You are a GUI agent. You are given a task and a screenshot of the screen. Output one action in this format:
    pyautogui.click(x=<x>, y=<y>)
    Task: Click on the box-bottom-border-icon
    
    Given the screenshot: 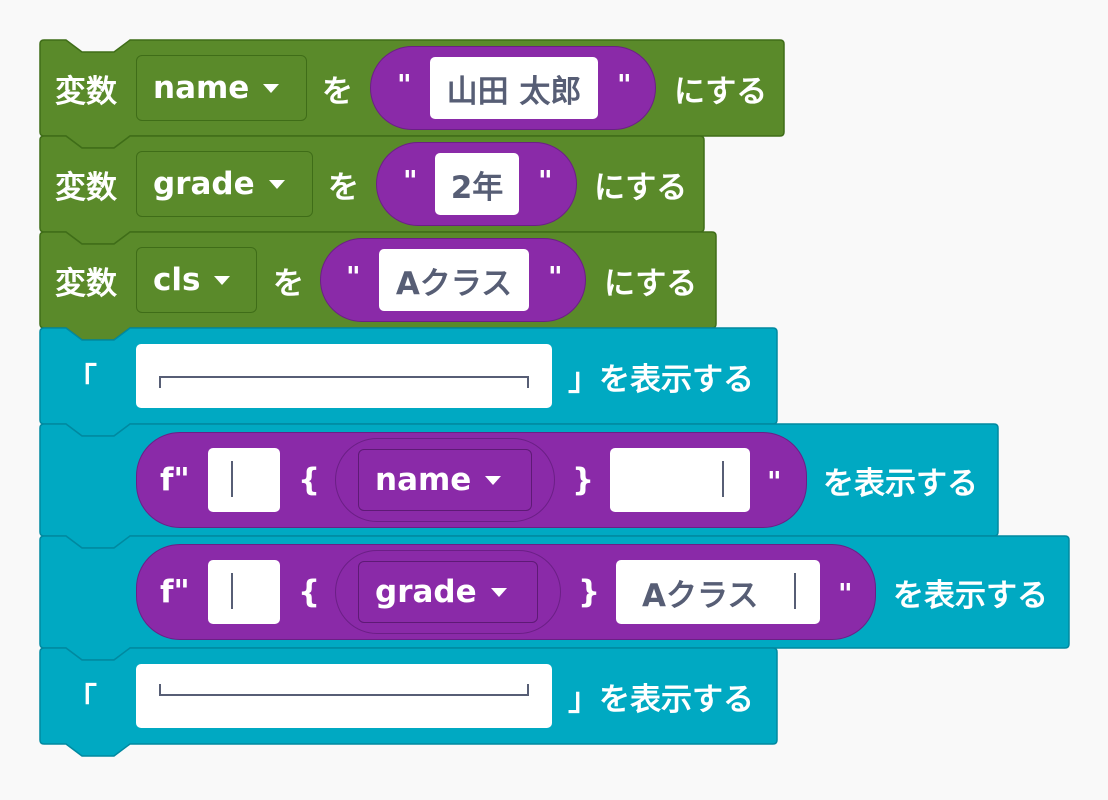 What is the action you would take?
    pyautogui.click(x=344, y=690)
    